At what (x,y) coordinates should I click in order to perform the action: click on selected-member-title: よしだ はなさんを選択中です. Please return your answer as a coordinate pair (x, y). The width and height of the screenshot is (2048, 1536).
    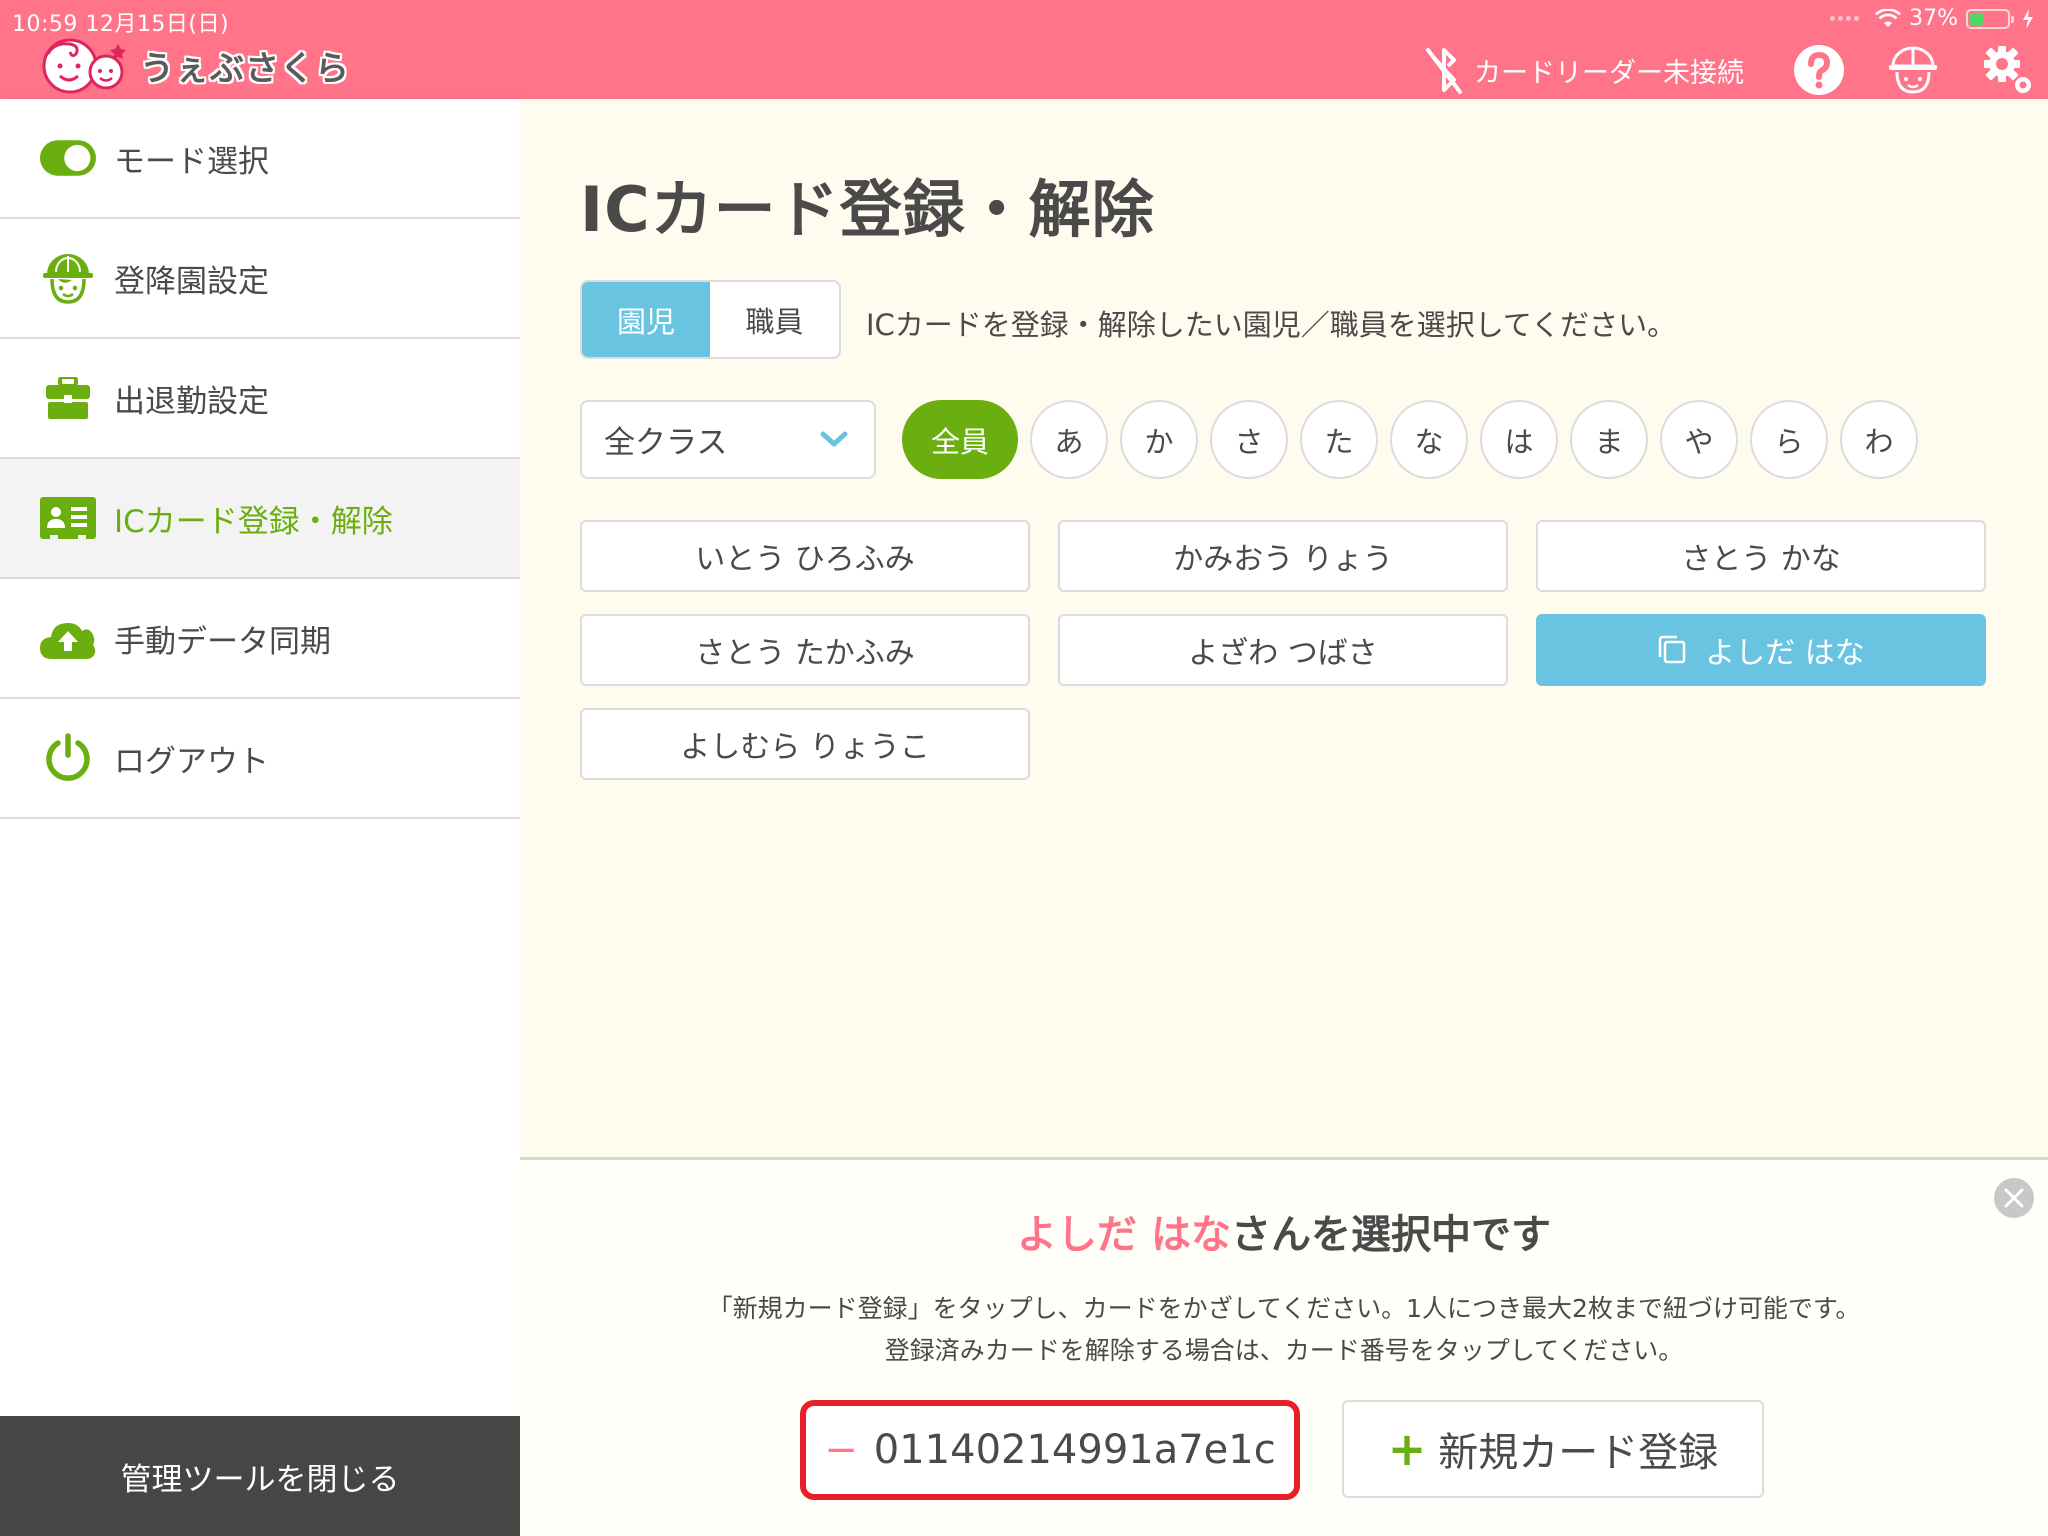
    Looking at the image, I should click on (1284, 1231).